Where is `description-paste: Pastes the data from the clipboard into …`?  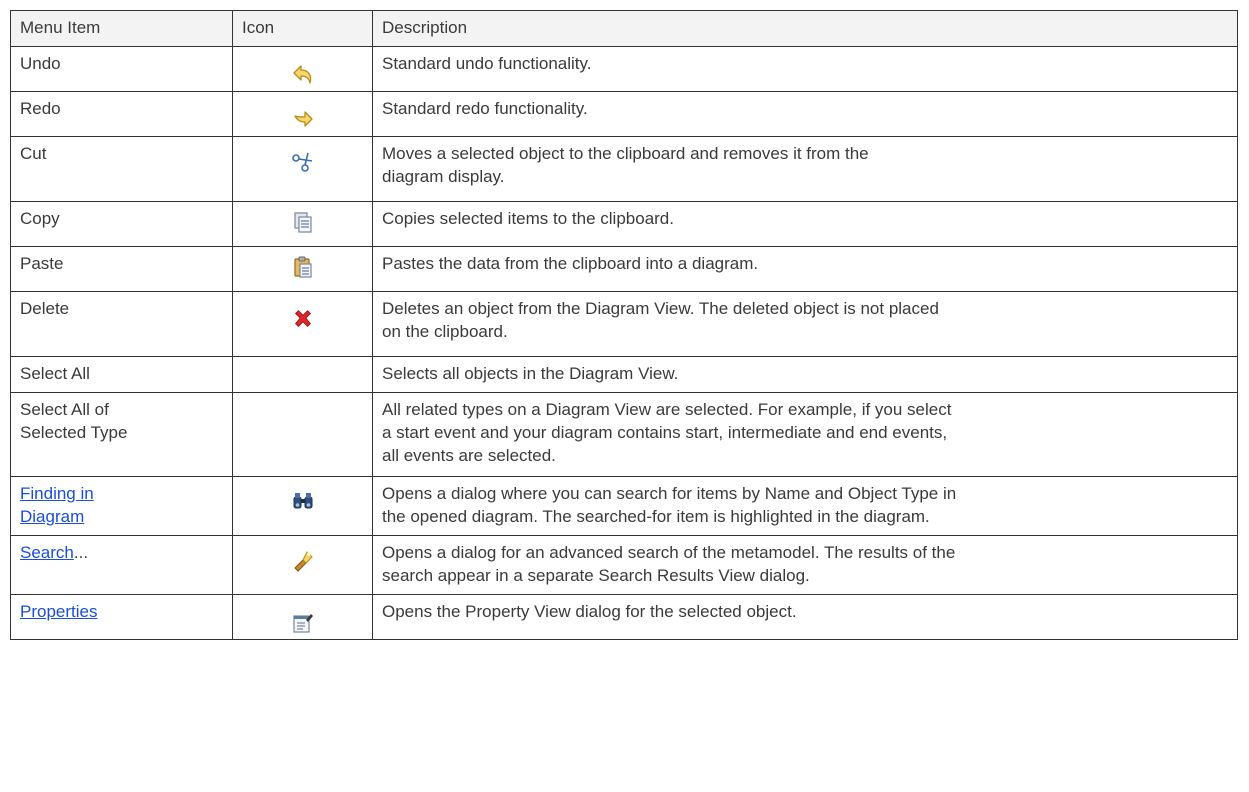 description-paste: Pastes the data from the clipboard into … is located at coordinates (805, 269).